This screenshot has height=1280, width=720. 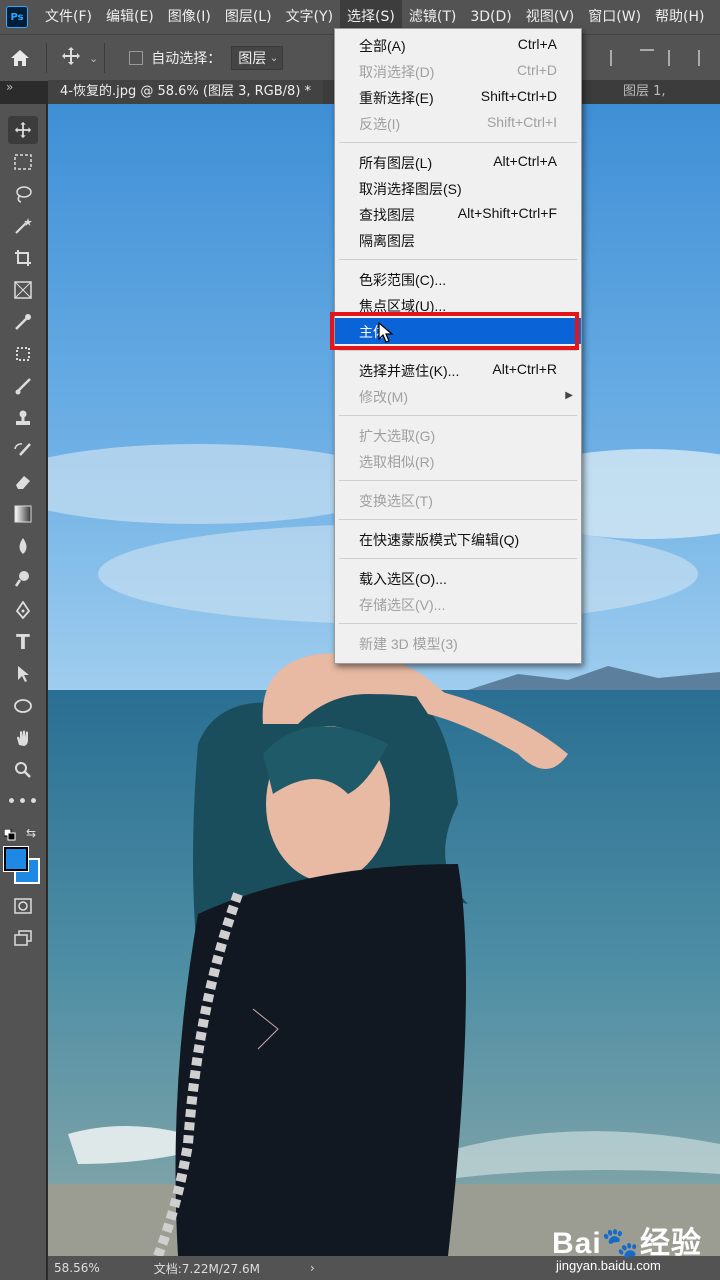 What do you see at coordinates (248, 17) in the screenshot?
I see `menu-item: 图层(L)` at bounding box center [248, 17].